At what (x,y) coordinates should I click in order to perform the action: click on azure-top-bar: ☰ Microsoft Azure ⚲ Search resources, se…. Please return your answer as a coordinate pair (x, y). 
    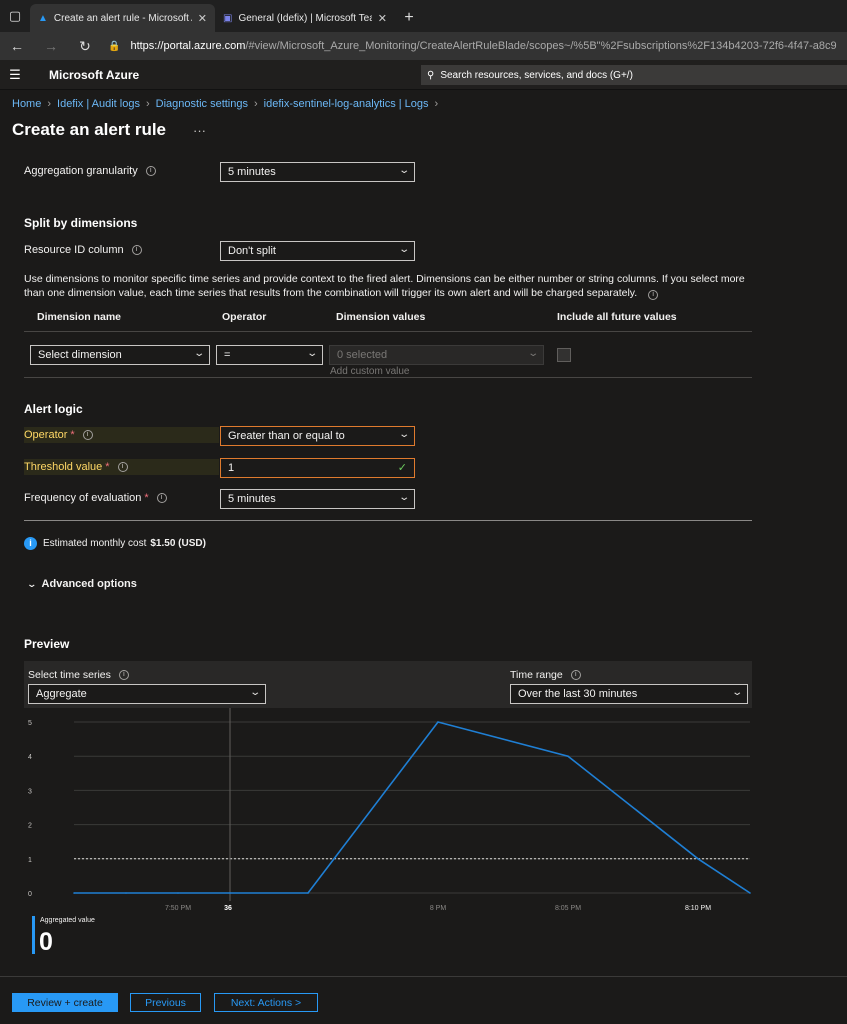
    Looking at the image, I should click on (423, 75).